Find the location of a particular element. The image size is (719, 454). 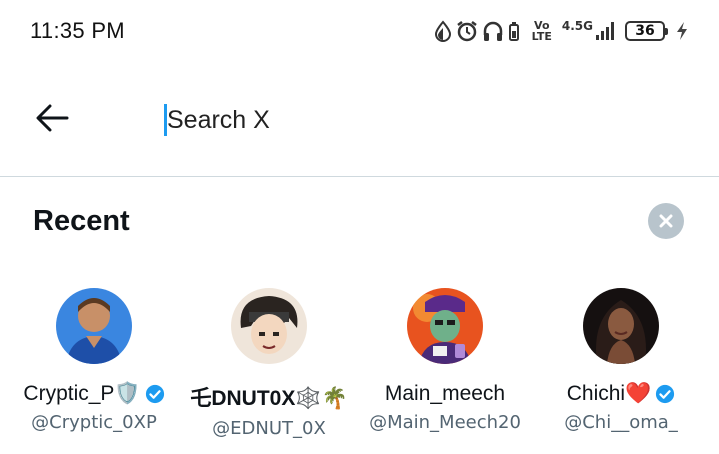

back-button is located at coordinates (52, 118).